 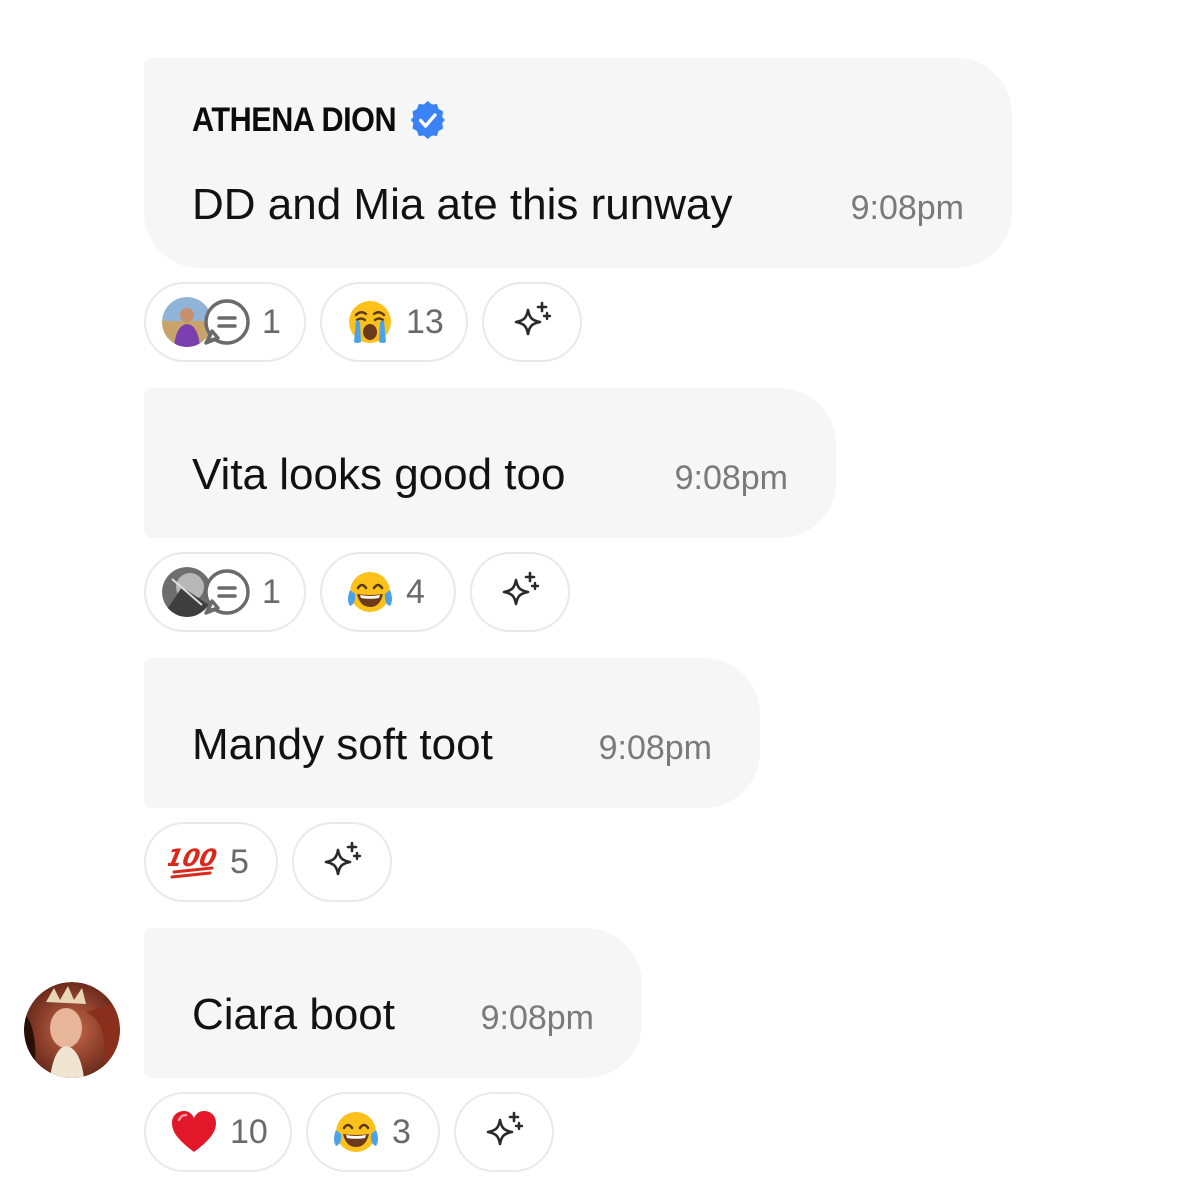 I want to click on sender-avatar, so click(x=72, y=1030).